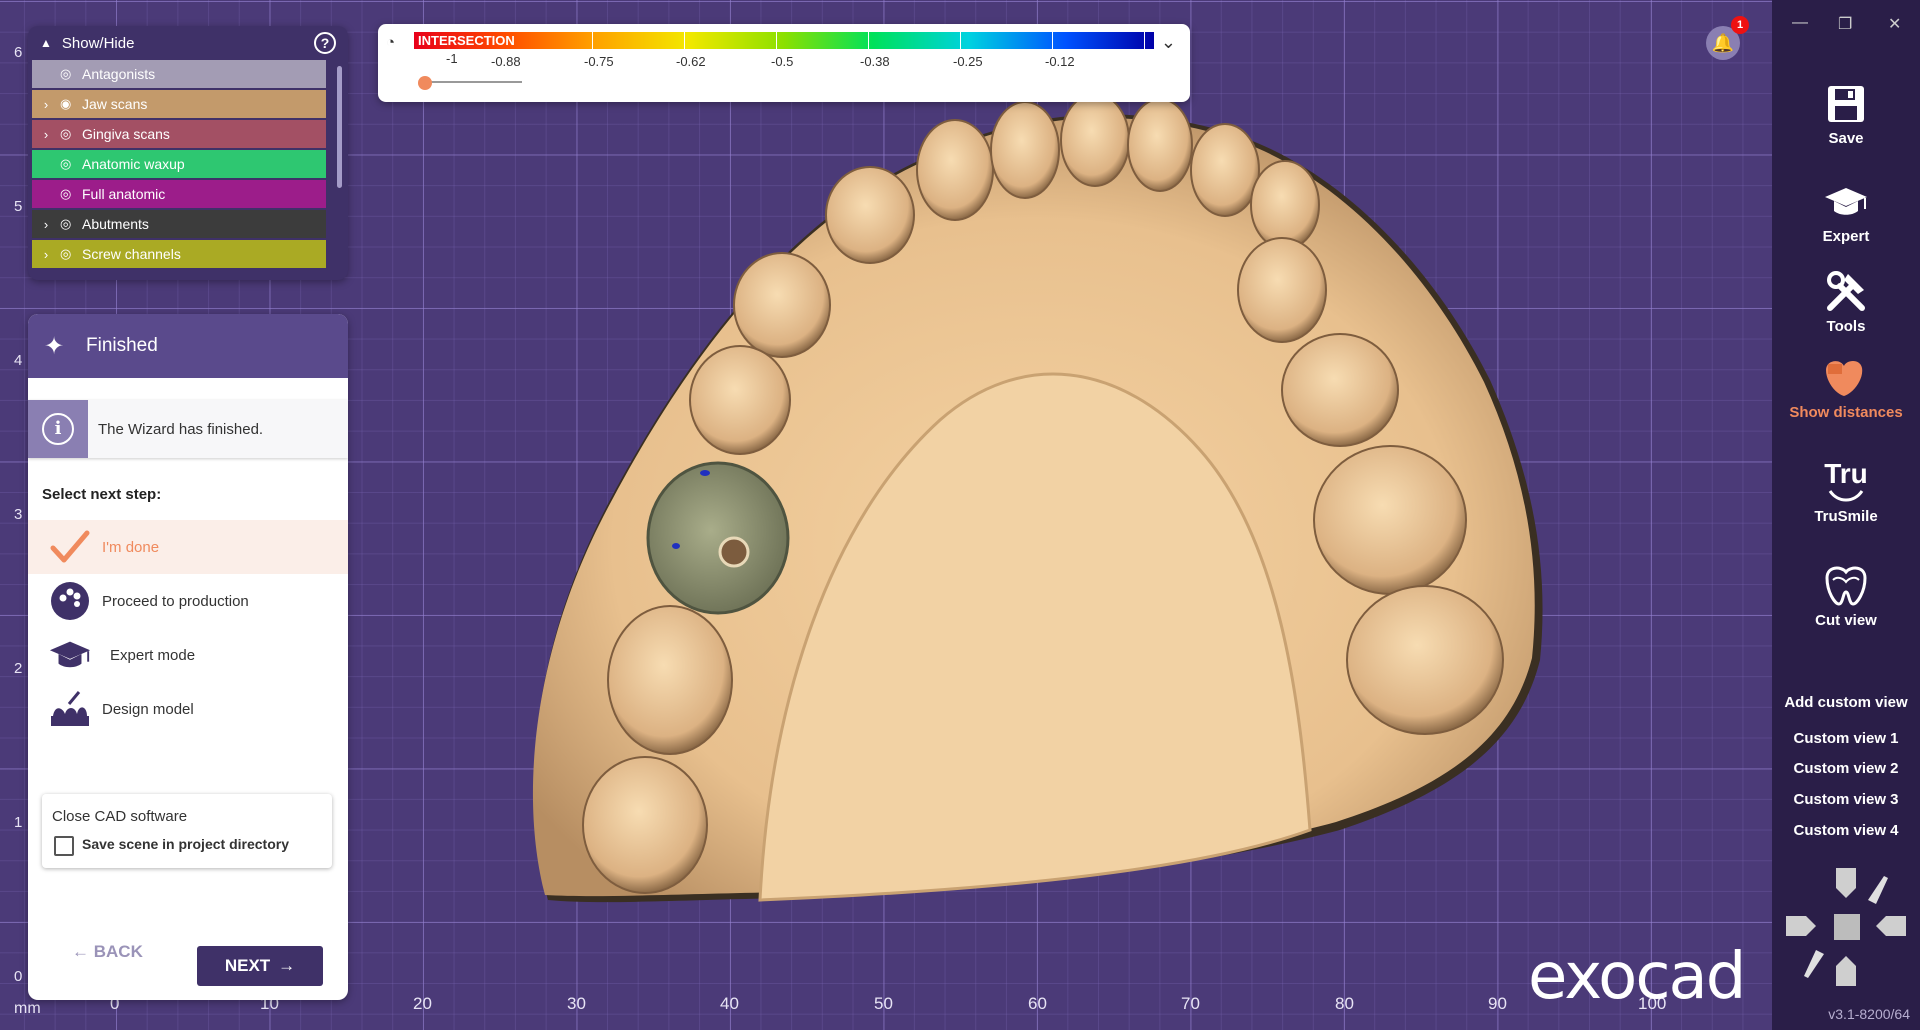 This screenshot has height=1030, width=1920. I want to click on info-icon-box: i, so click(58, 429).